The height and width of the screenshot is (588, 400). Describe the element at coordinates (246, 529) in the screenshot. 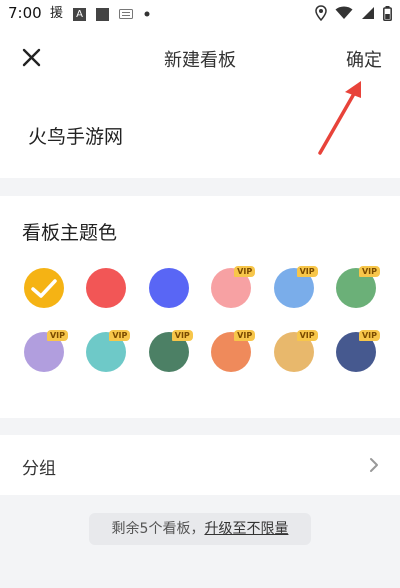

I see `upgrade-link: 升级至不限量` at that location.